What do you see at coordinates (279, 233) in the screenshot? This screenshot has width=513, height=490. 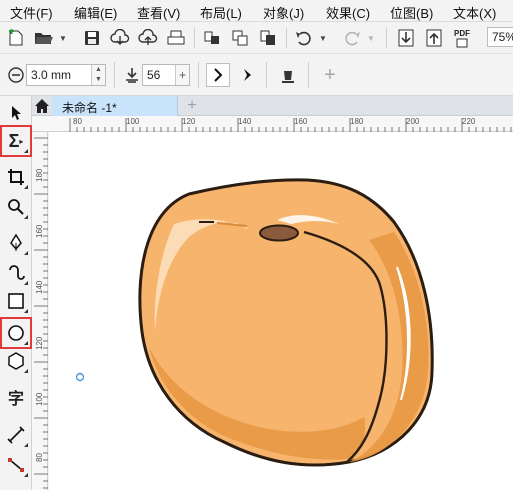 I see `peach-stem` at bounding box center [279, 233].